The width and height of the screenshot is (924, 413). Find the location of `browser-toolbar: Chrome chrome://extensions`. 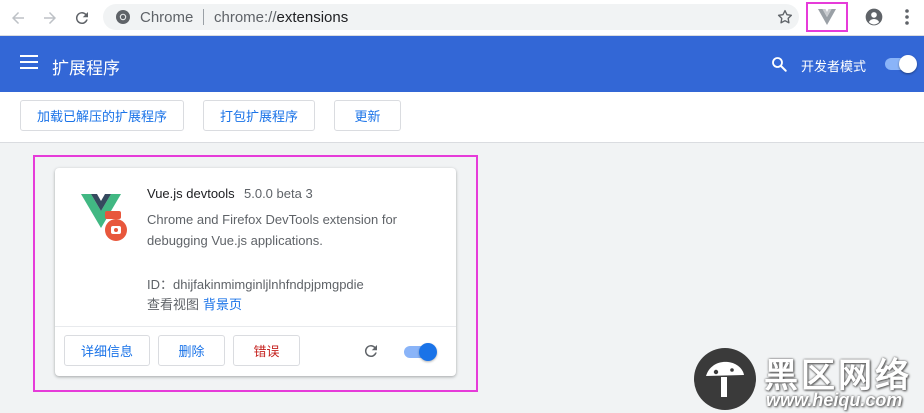

browser-toolbar: Chrome chrome://extensions is located at coordinates (462, 18).